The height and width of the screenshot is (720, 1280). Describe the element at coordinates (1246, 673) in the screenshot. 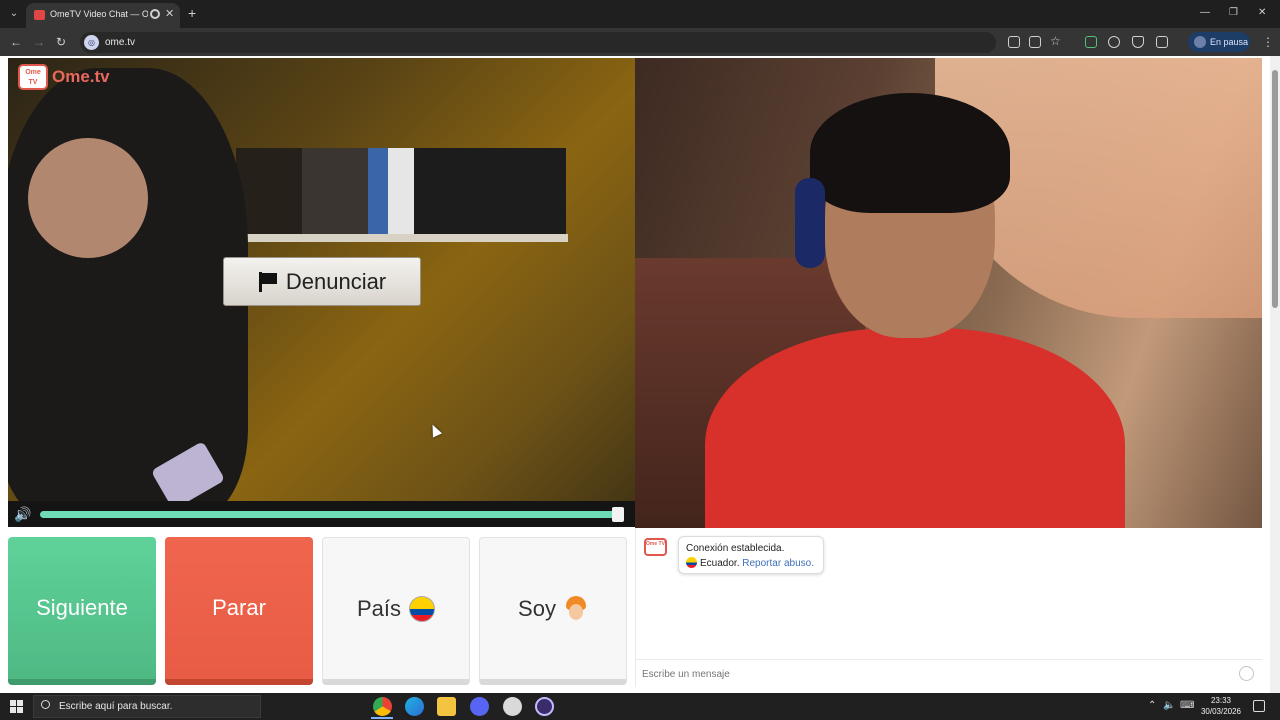

I see `emoji-icon` at that location.